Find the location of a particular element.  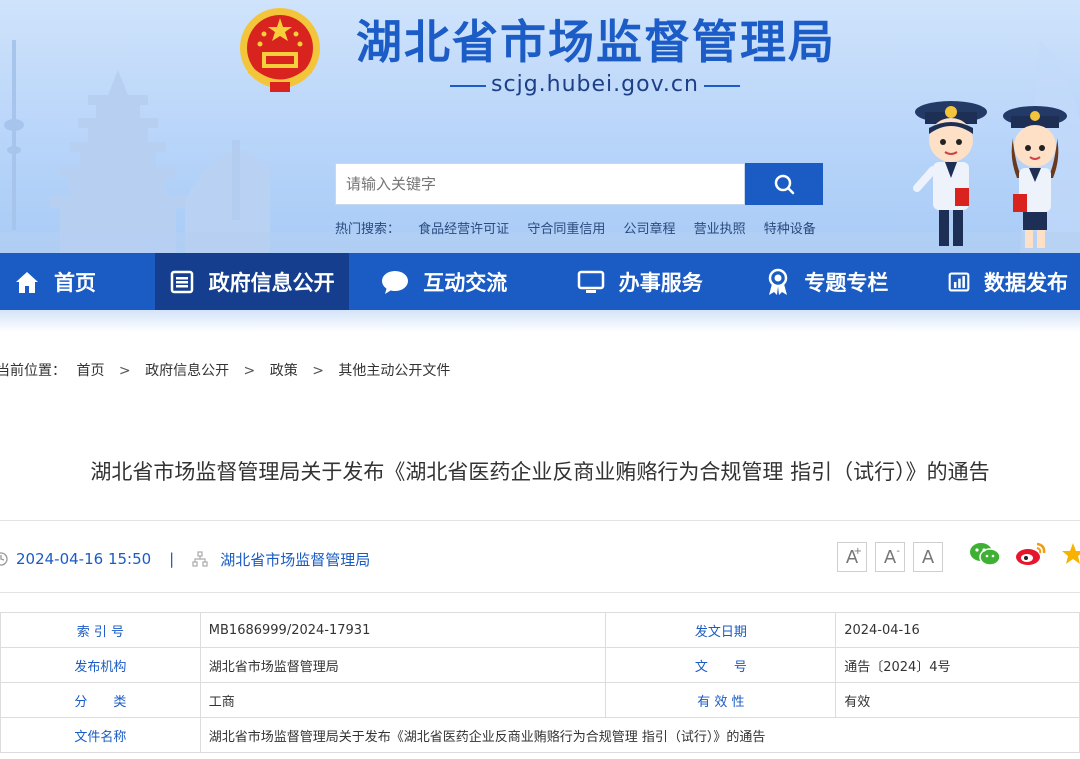

breadcrumb-link: 政府信息公开 is located at coordinates (187, 371).